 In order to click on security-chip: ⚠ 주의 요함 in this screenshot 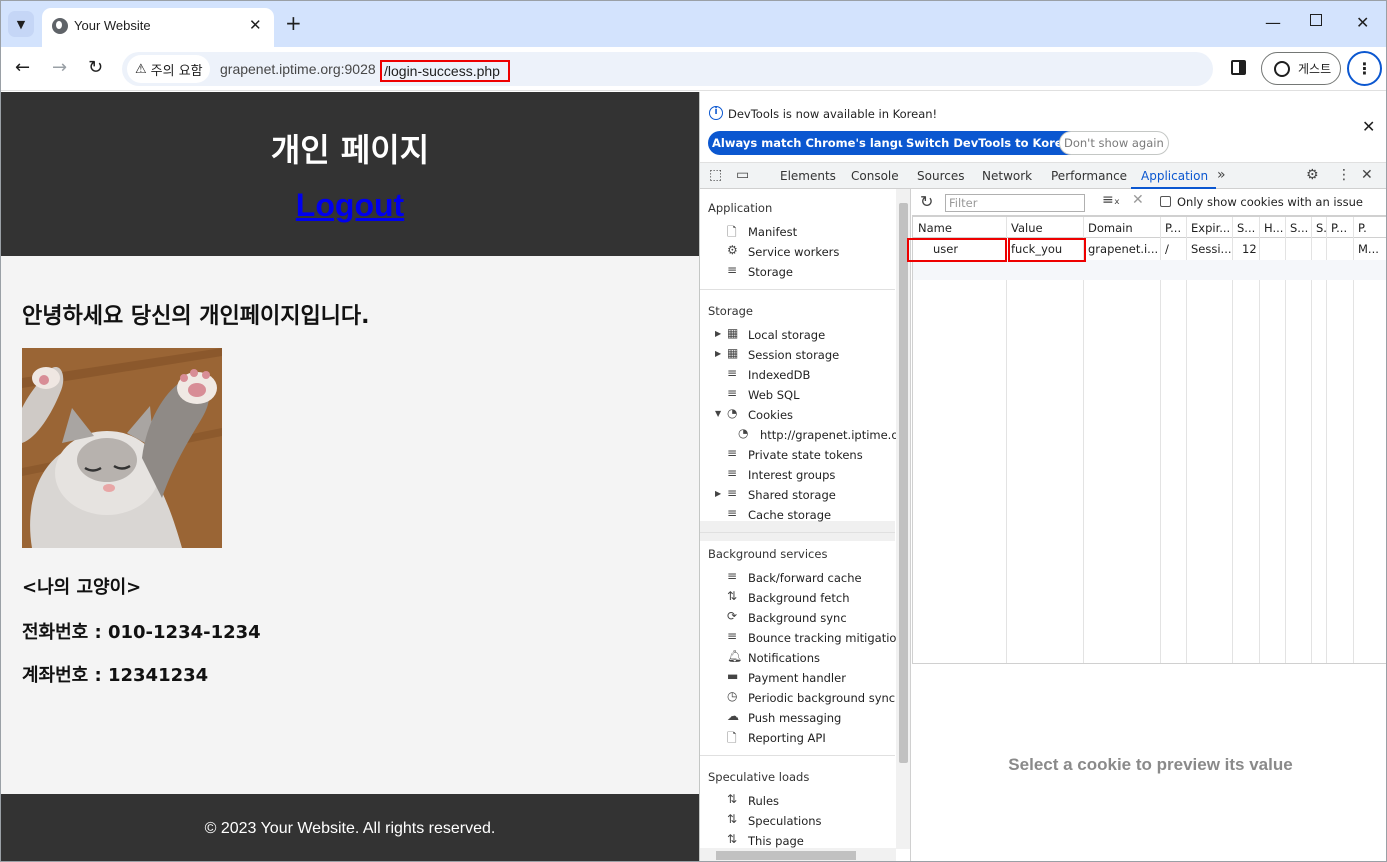, I will do `click(168, 69)`.